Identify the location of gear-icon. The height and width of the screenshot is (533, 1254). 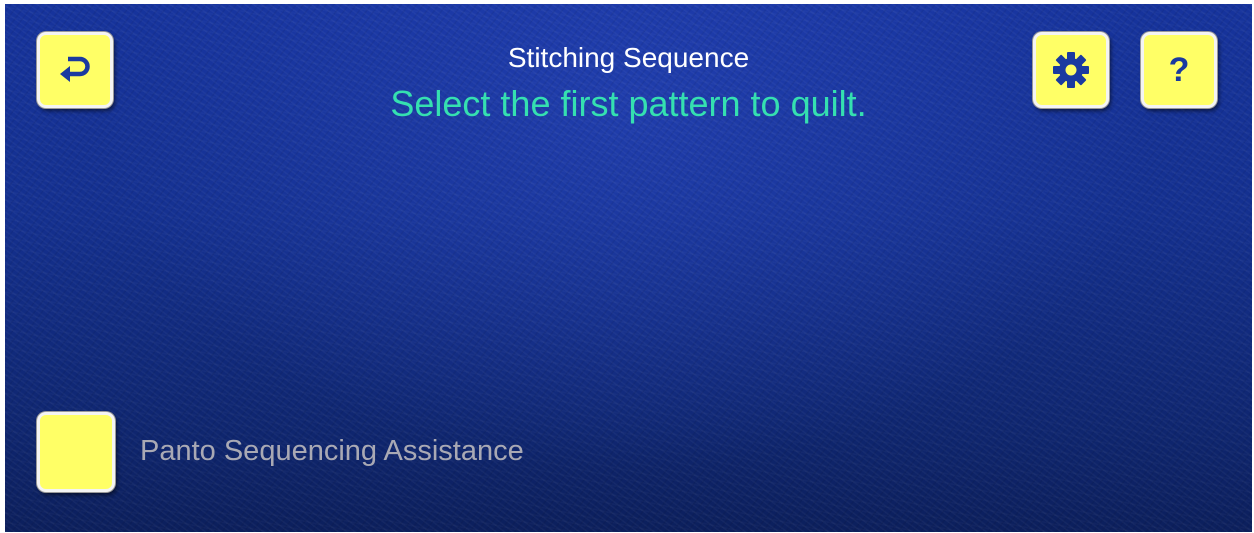
(1071, 70).